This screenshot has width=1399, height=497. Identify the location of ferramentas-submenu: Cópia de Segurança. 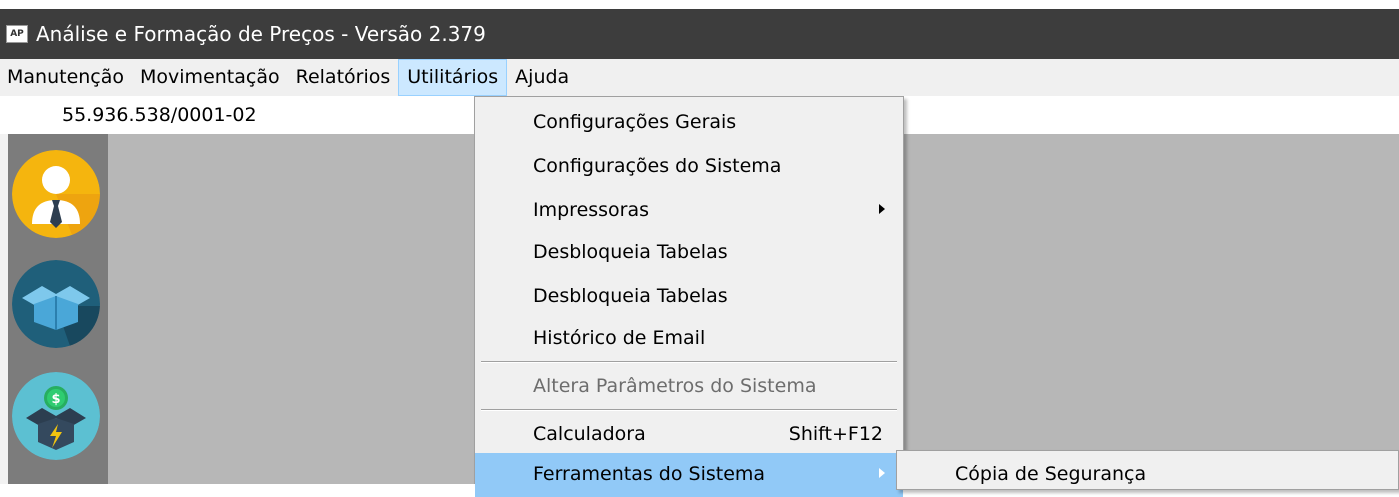
(1147, 470).